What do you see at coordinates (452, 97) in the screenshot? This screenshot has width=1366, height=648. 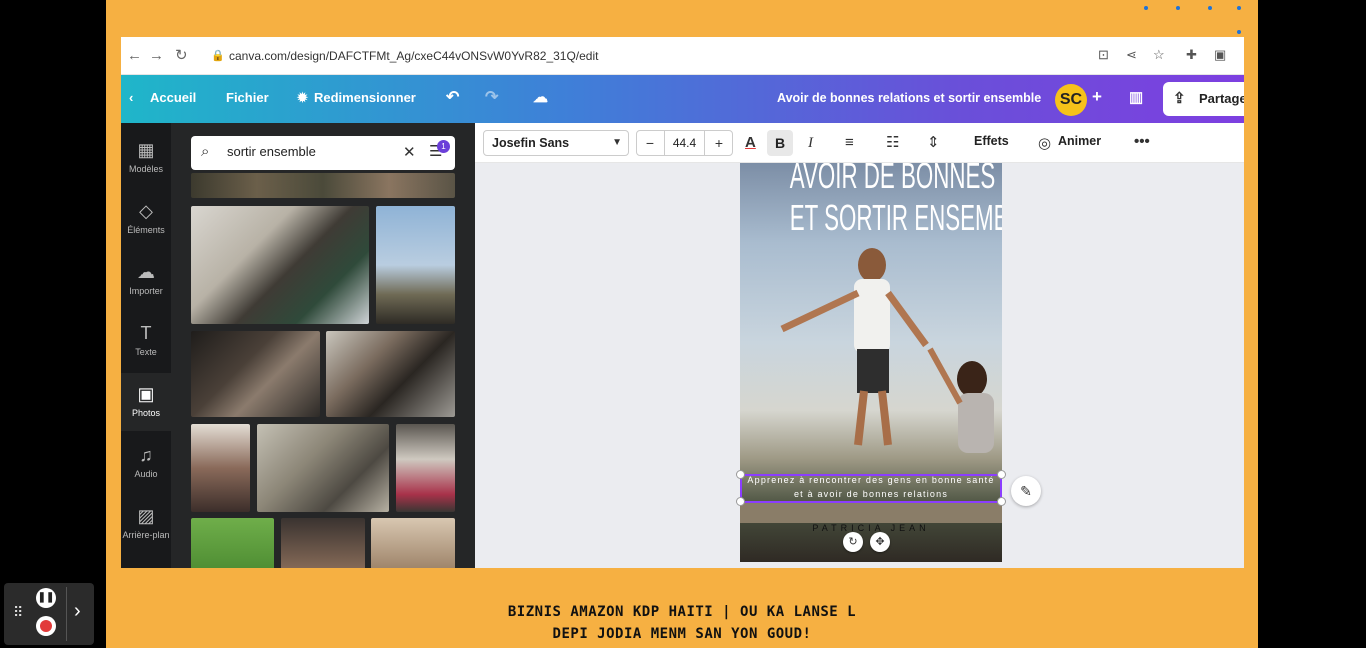 I see `undo-icon: ↶` at bounding box center [452, 97].